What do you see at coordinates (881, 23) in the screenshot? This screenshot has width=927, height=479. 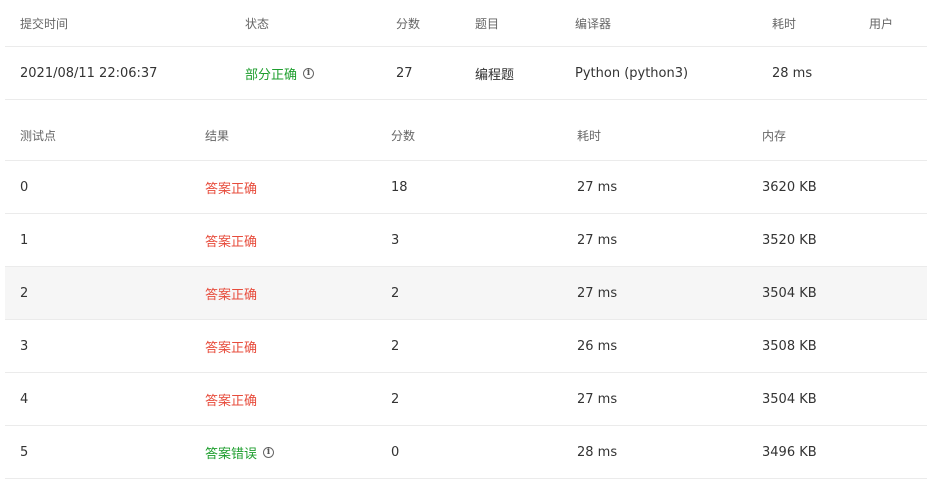 I see `header-user: 用户` at bounding box center [881, 23].